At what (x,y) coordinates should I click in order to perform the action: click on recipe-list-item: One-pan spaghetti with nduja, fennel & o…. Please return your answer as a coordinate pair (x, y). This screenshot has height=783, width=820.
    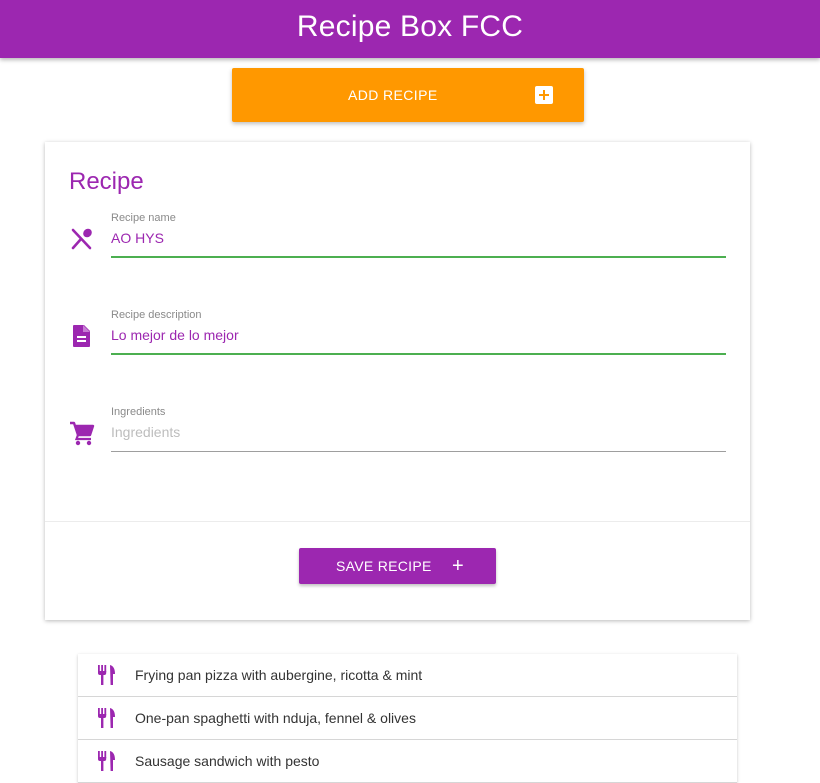
    Looking at the image, I should click on (407, 718).